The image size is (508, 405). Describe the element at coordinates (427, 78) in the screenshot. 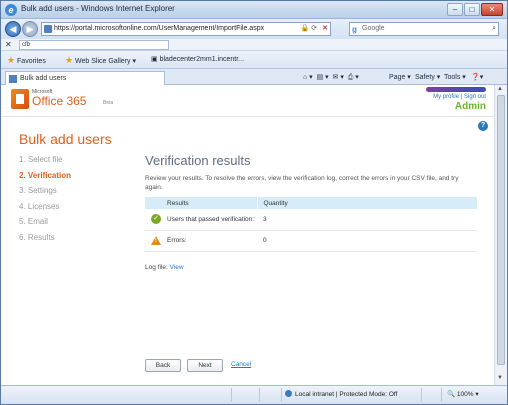

I see `menu-safety: Safety ▾` at that location.